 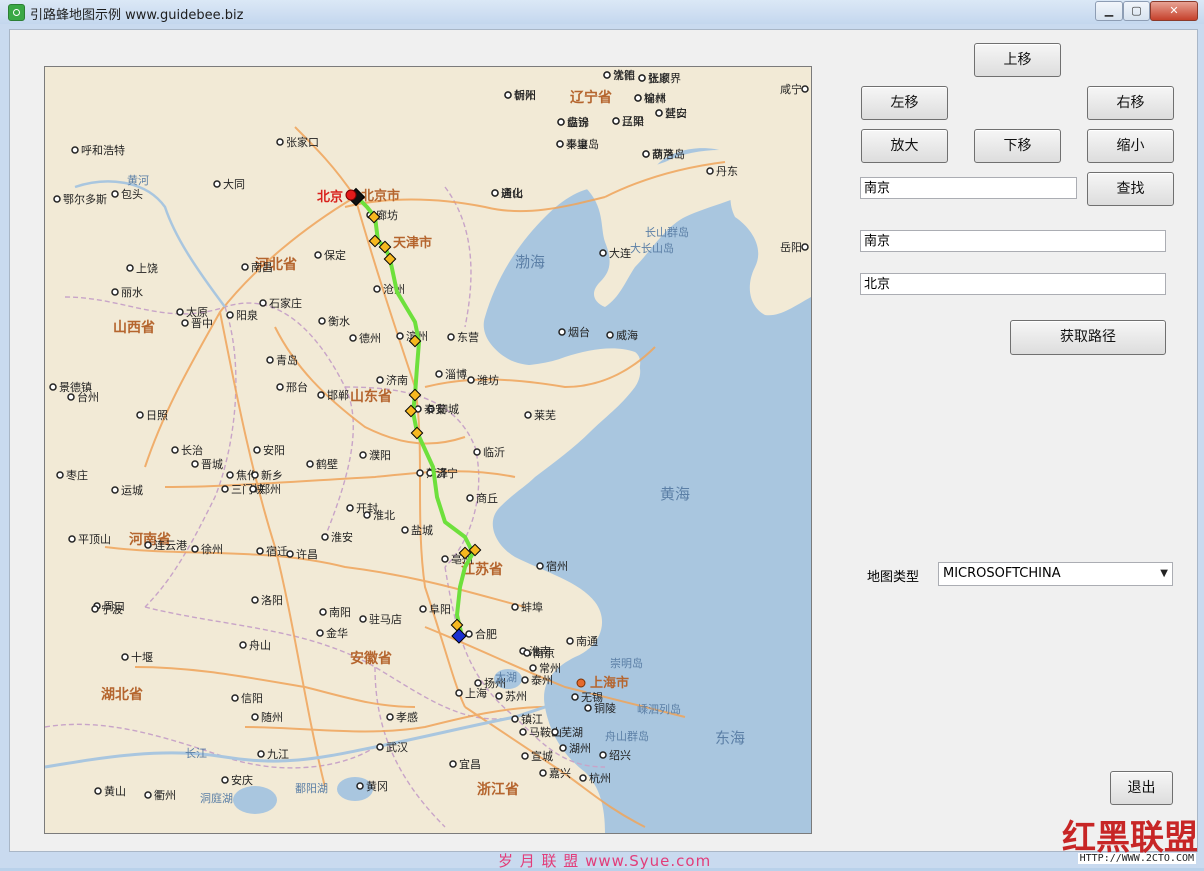 I want to click on city-label: 淮安, so click(x=342, y=537).